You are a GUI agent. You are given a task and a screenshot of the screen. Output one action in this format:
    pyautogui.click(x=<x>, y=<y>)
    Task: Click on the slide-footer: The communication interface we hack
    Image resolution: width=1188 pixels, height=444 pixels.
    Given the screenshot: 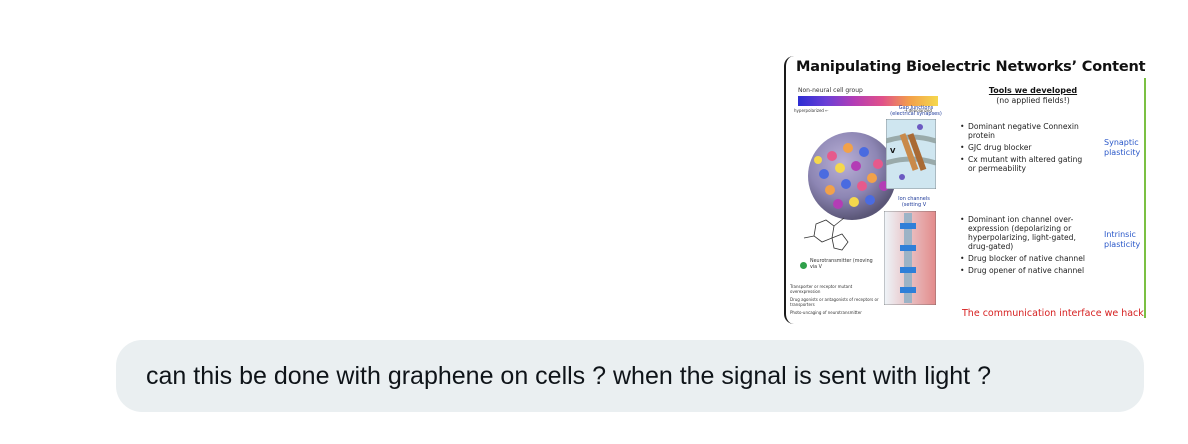 What is the action you would take?
    pyautogui.click(x=1053, y=313)
    